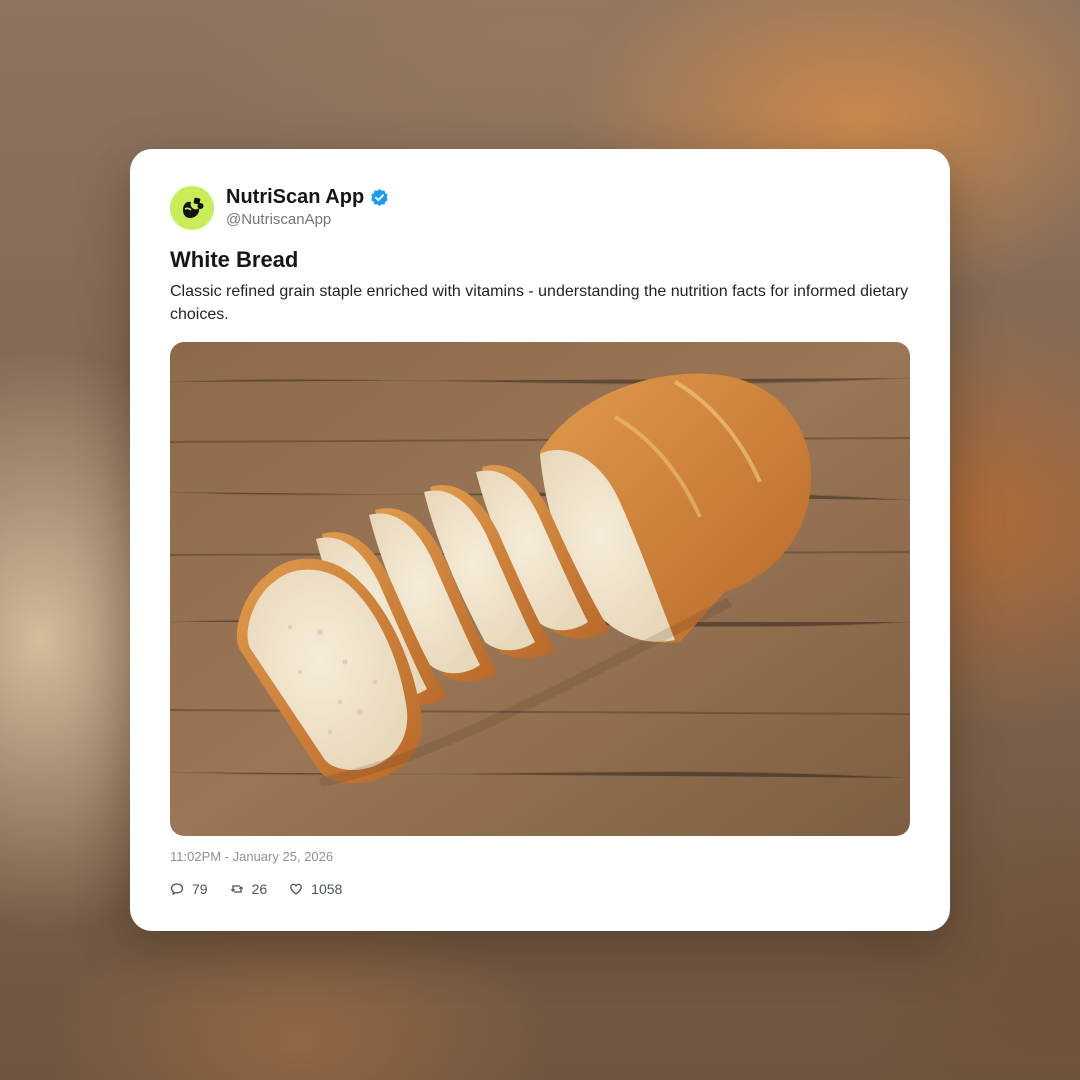  I want to click on name-row: NutriScan App, so click(307, 197).